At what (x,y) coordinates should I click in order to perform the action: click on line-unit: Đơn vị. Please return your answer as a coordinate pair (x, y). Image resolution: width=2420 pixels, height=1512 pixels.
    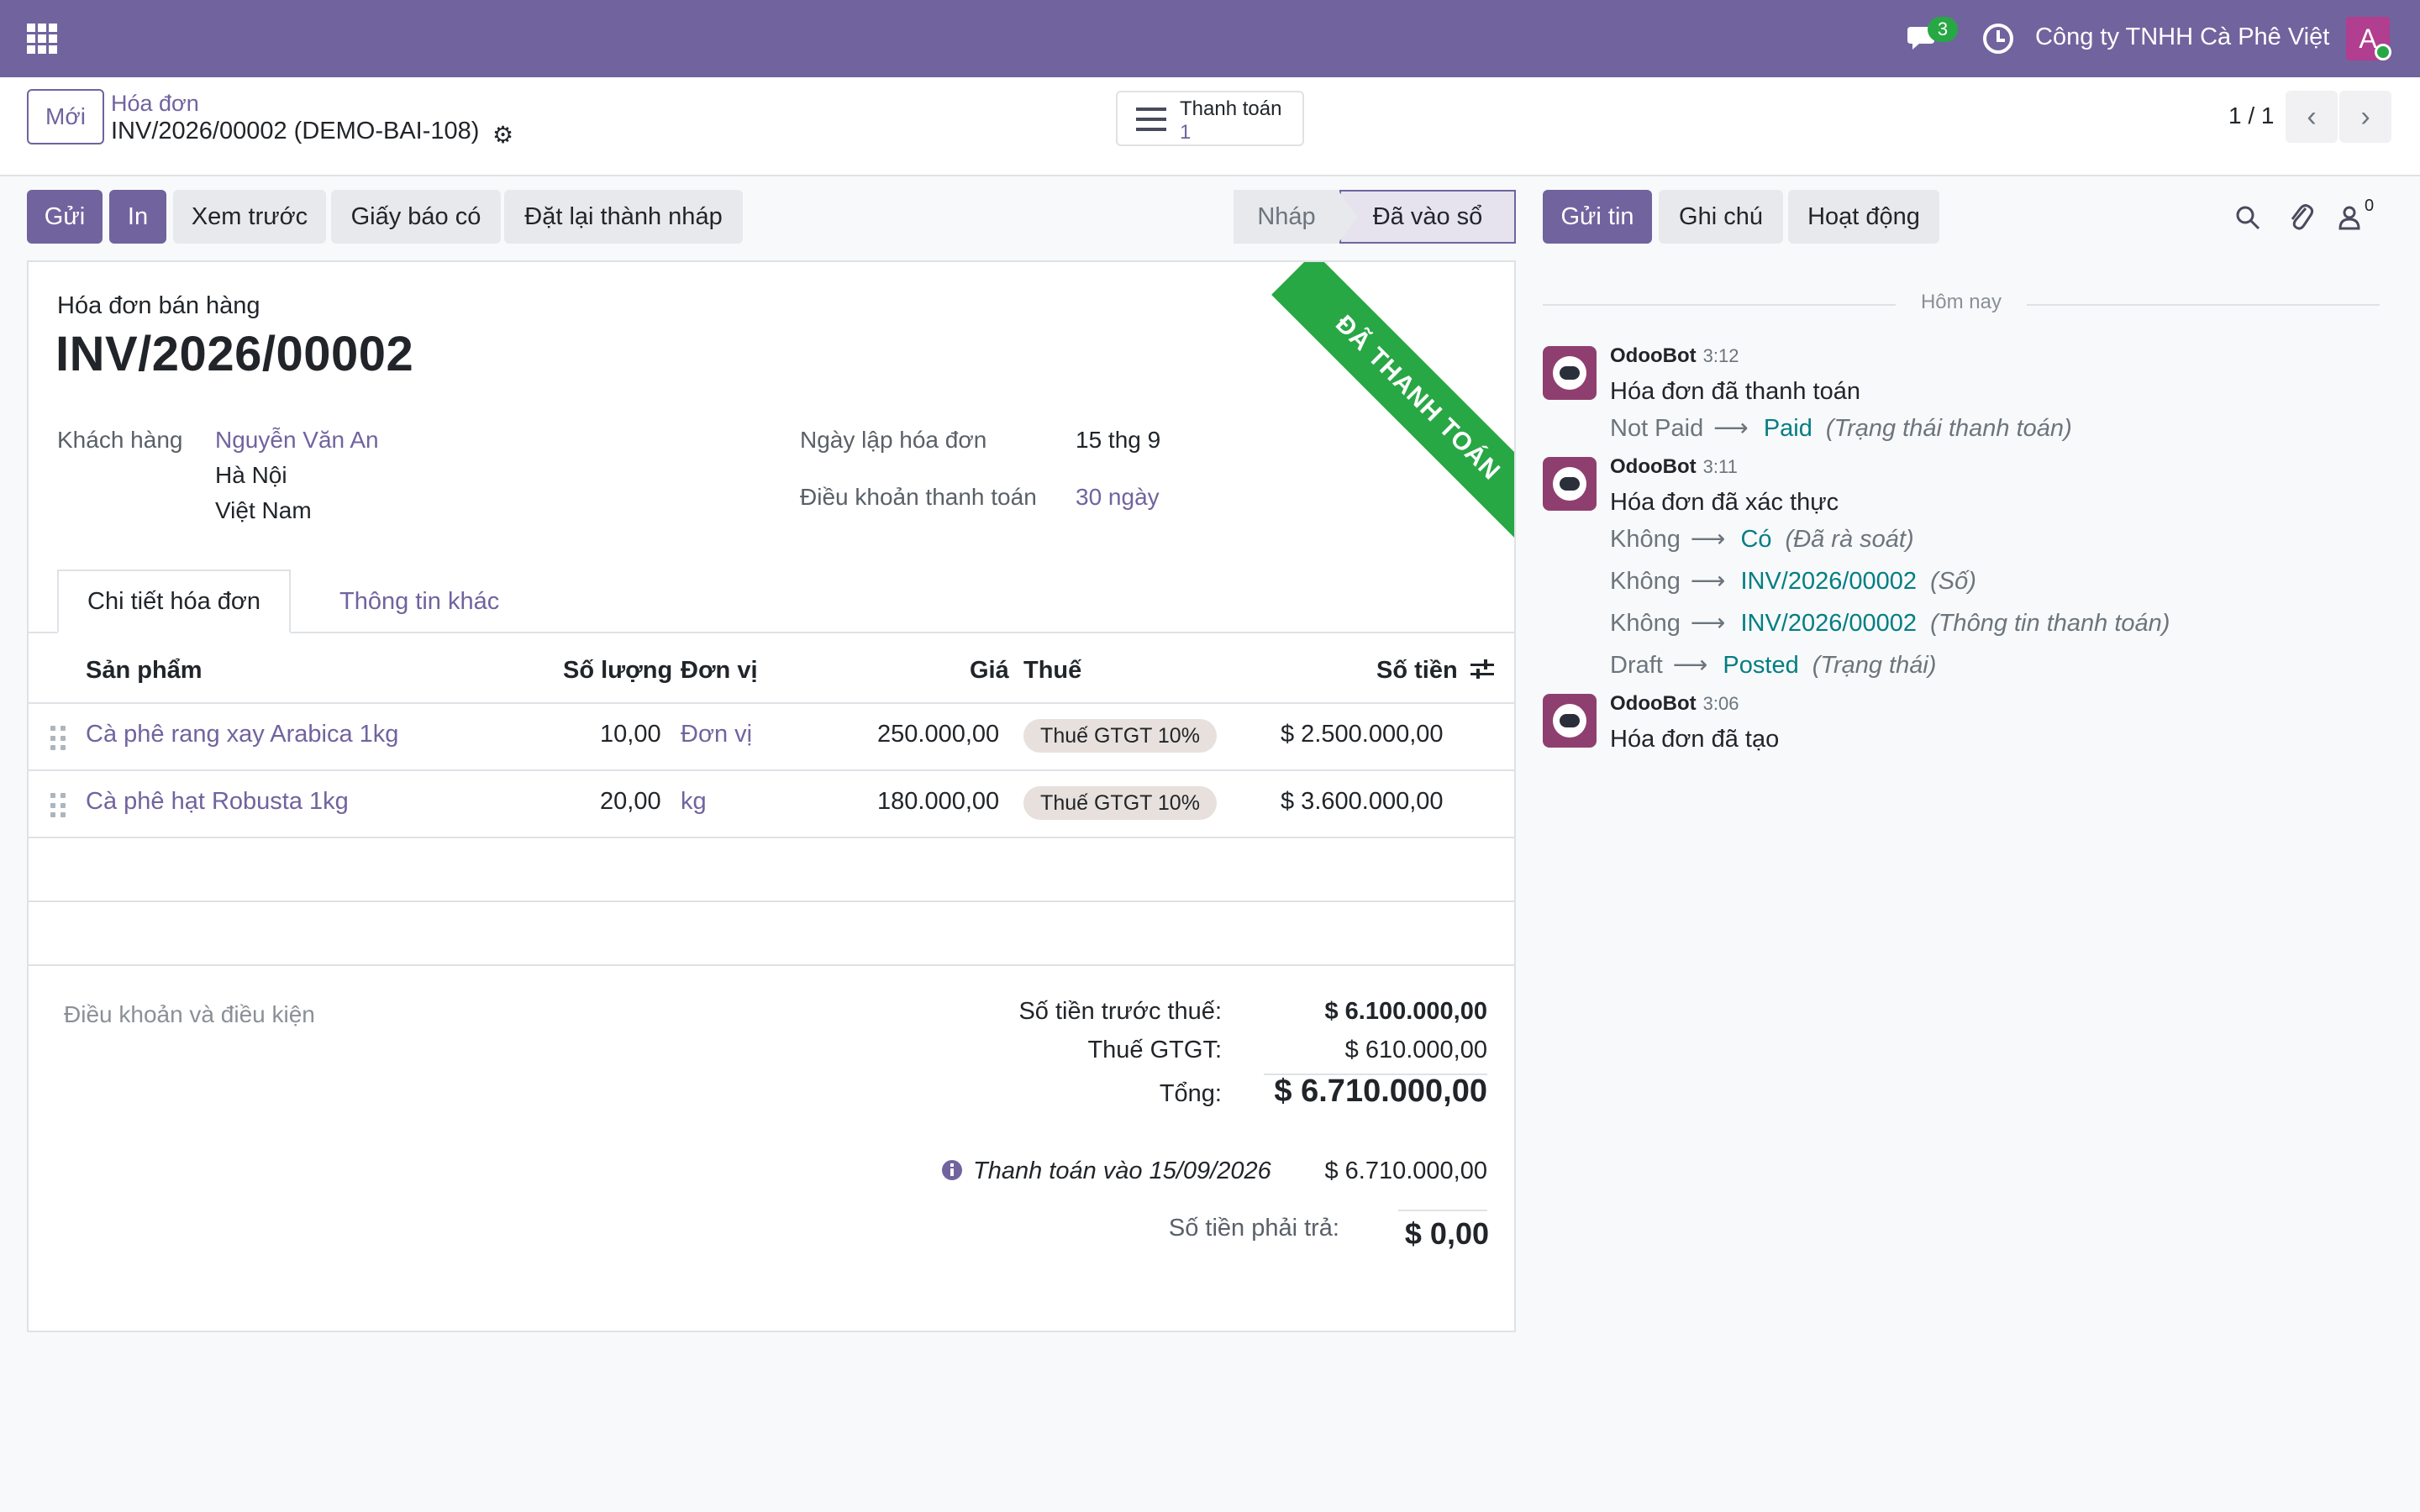
    Looking at the image, I should click on (717, 734).